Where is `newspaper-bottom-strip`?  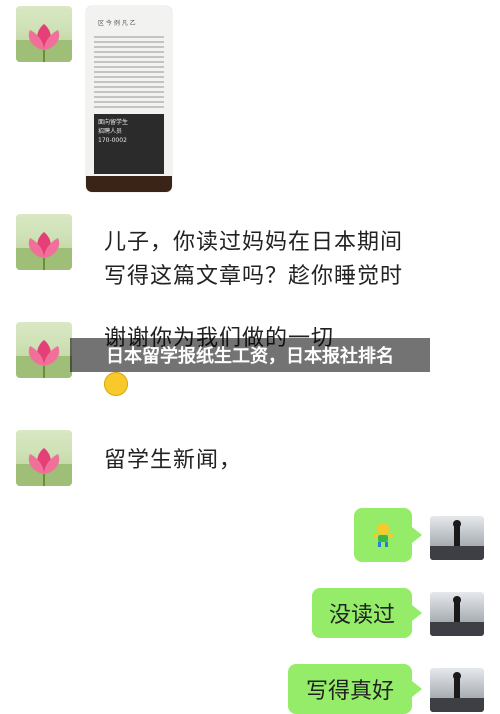
newspaper-bottom-strip is located at coordinates (129, 184).